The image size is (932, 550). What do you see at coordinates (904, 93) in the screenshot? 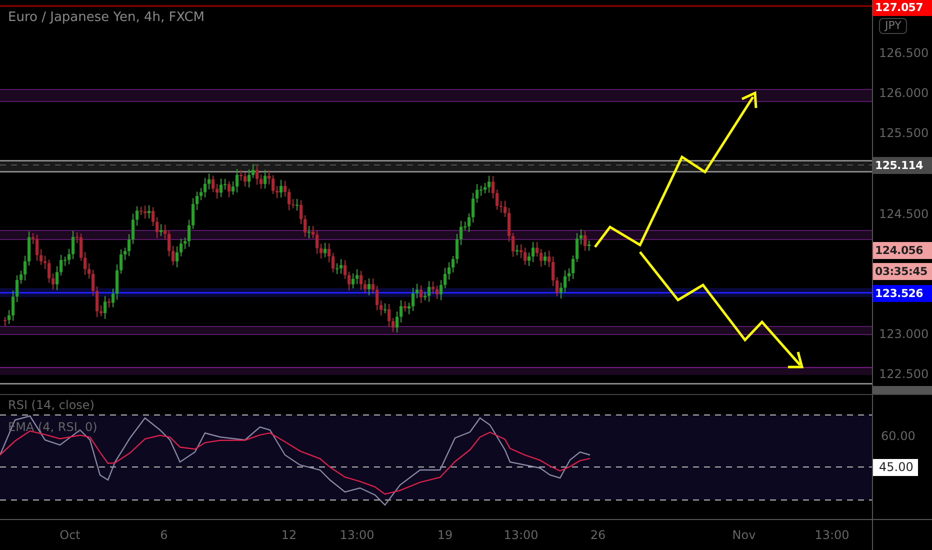
I see `price-tick-label: 126.000` at bounding box center [904, 93].